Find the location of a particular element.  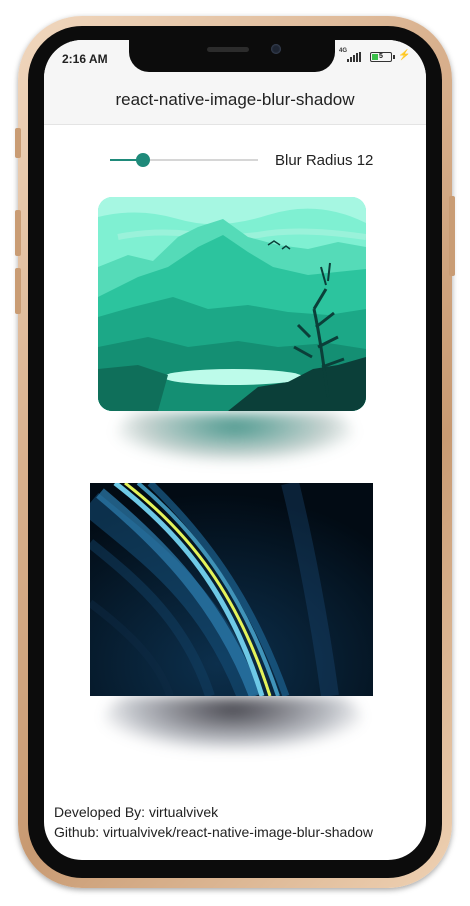

power-button is located at coordinates (452, 236).